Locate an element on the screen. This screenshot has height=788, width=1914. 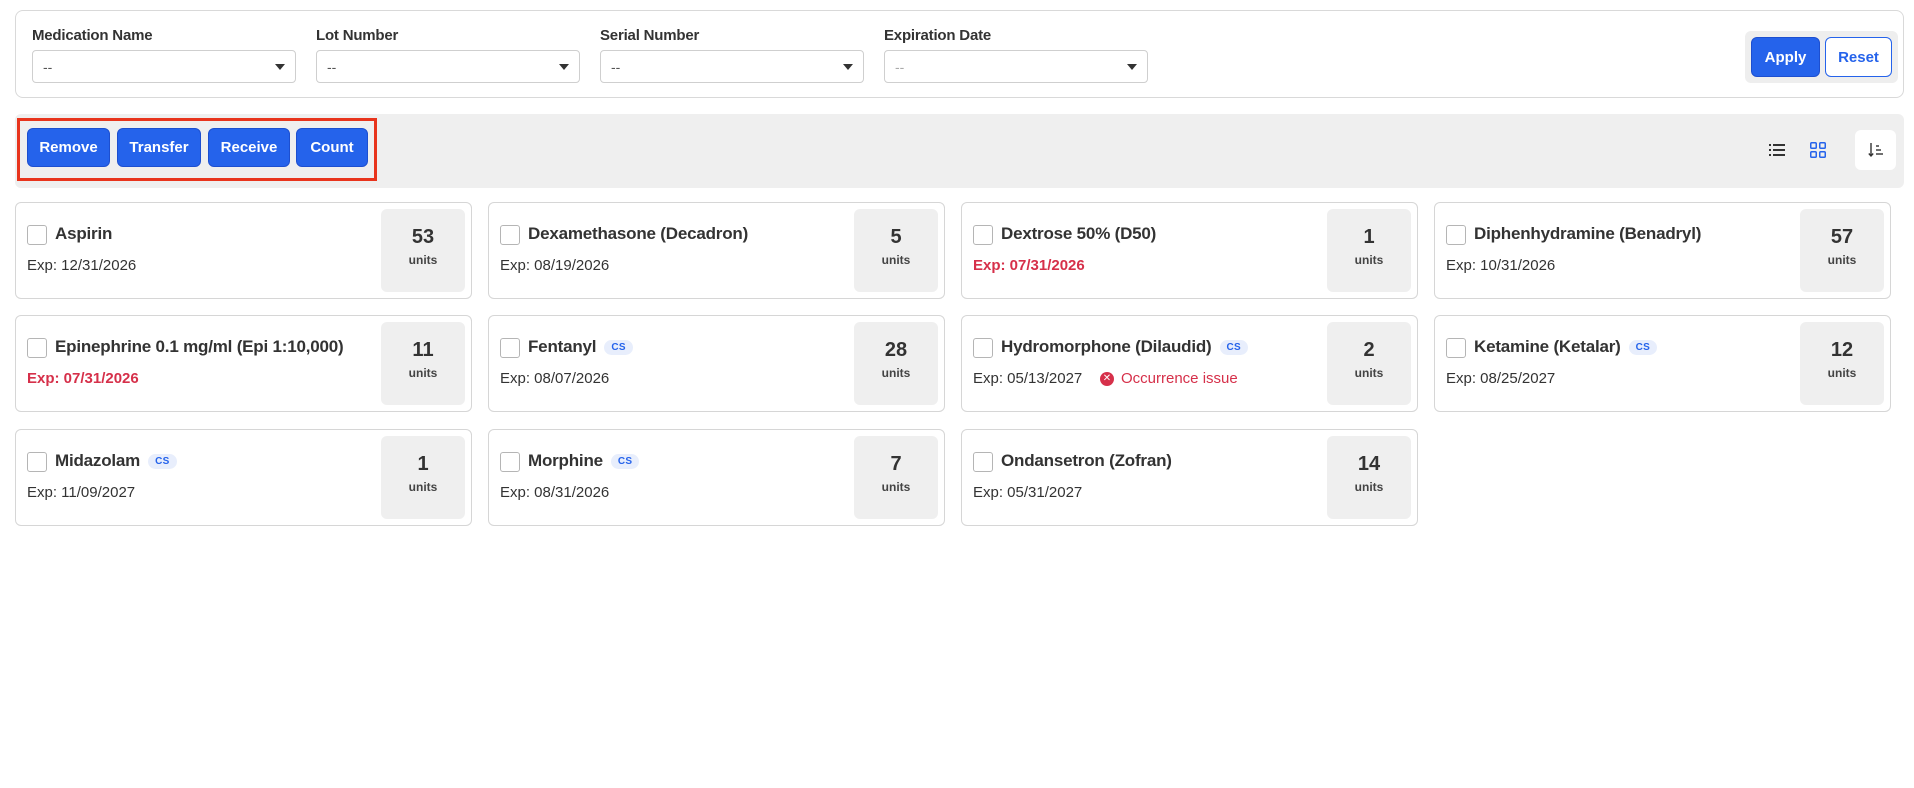
transfer-button: Transfer is located at coordinates (159, 147).